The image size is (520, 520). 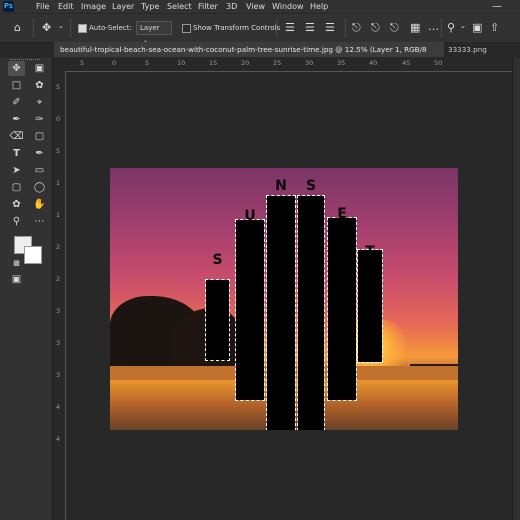 I want to click on distribute-icon: ▦, so click(x=415, y=27).